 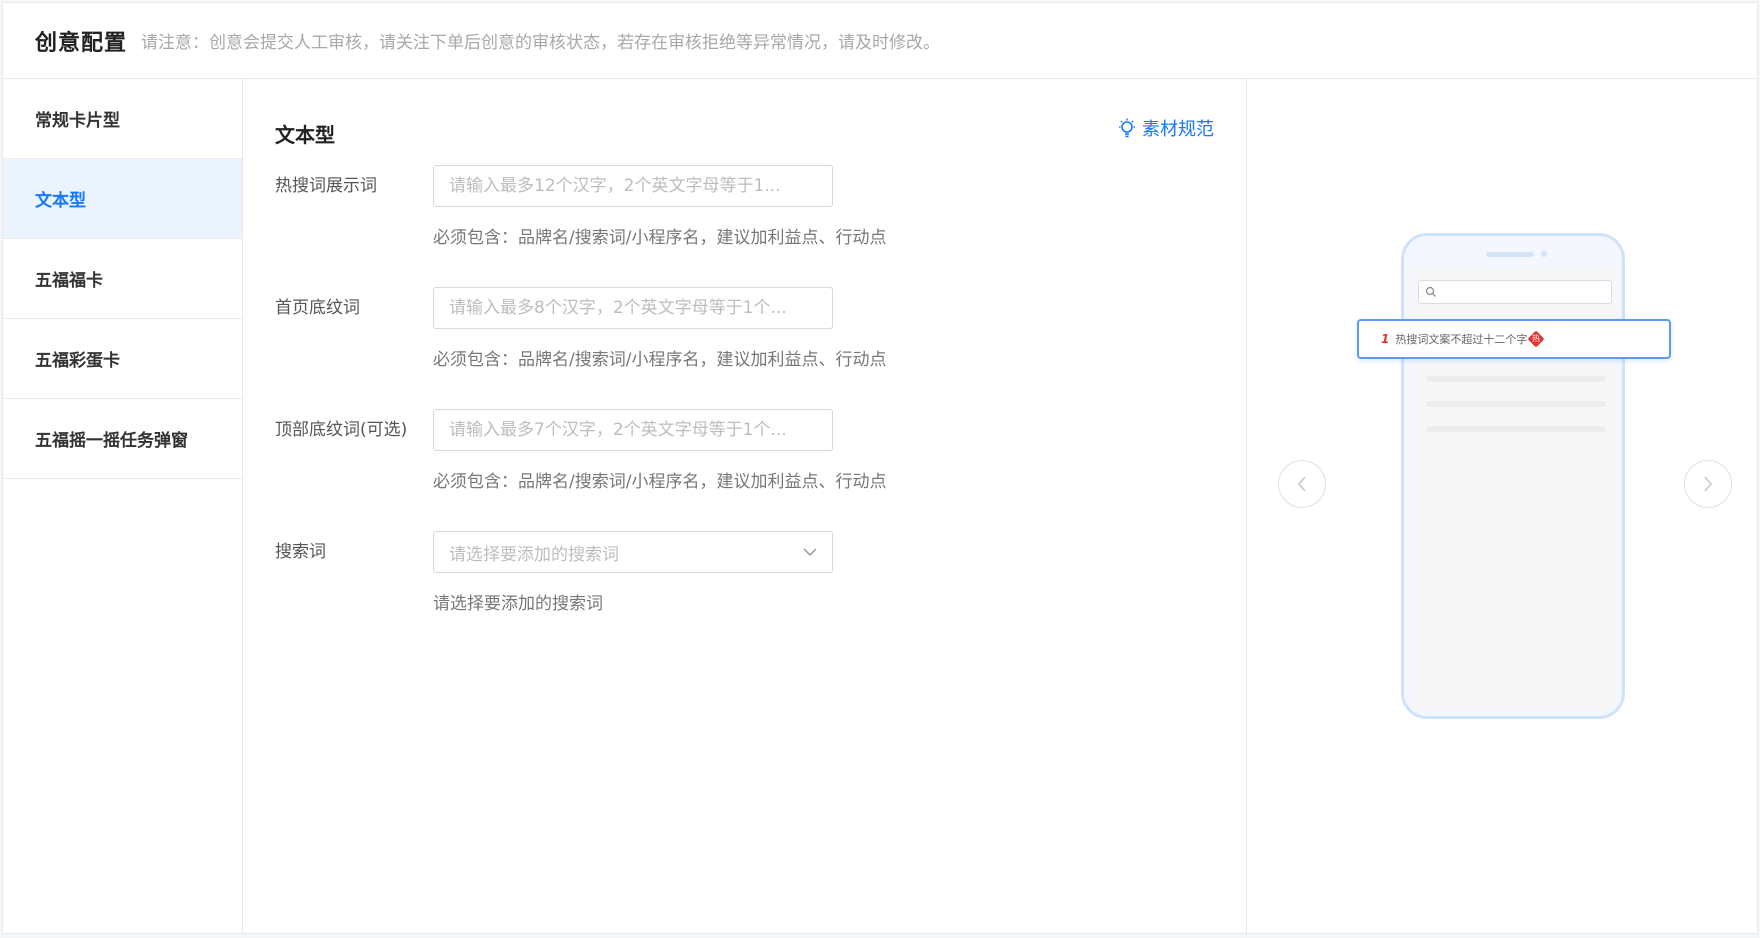 What do you see at coordinates (69, 281) in the screenshot?
I see `sidebar-item-label: 五福福卡` at bounding box center [69, 281].